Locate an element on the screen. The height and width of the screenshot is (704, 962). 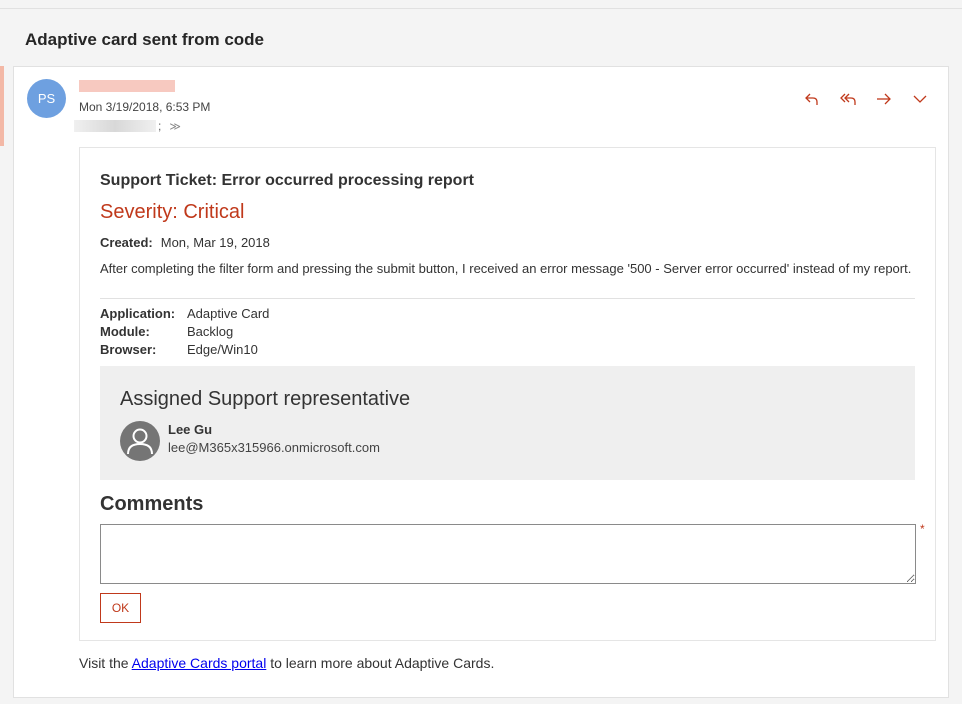
ok-button: OK is located at coordinates (120, 608).